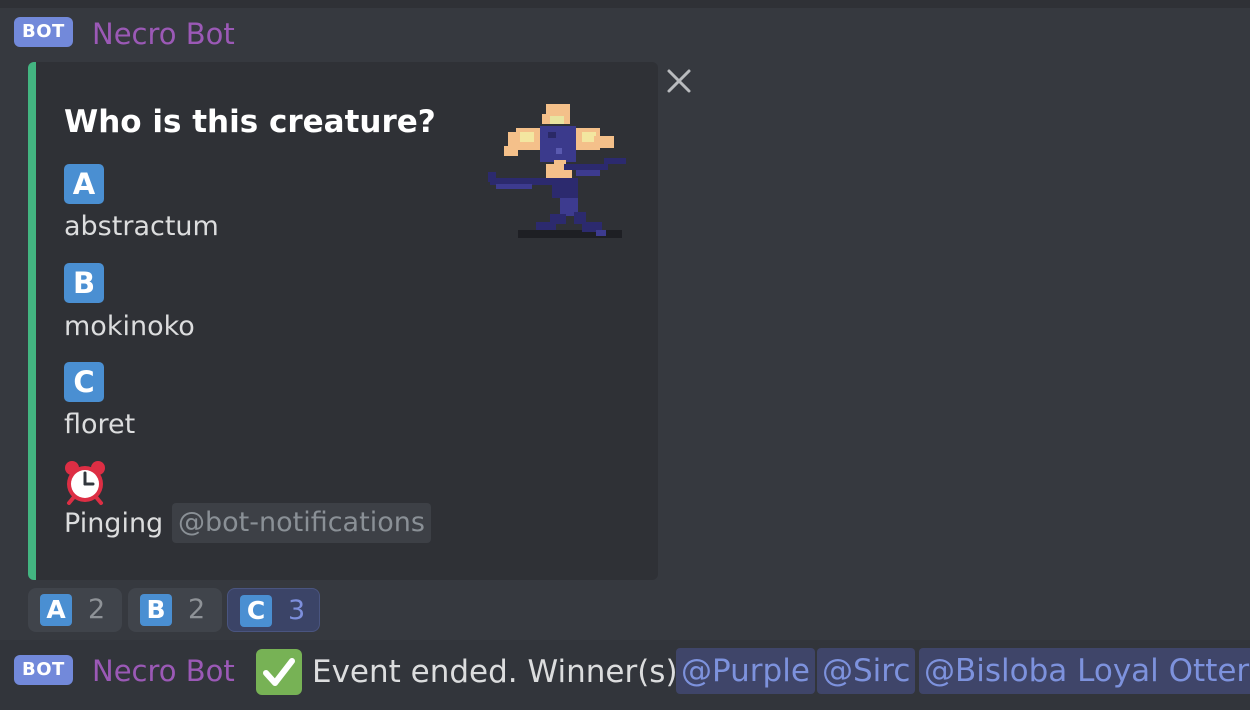 This screenshot has height=710, width=1250. I want to click on reaction-b-count: 2, so click(197, 609).